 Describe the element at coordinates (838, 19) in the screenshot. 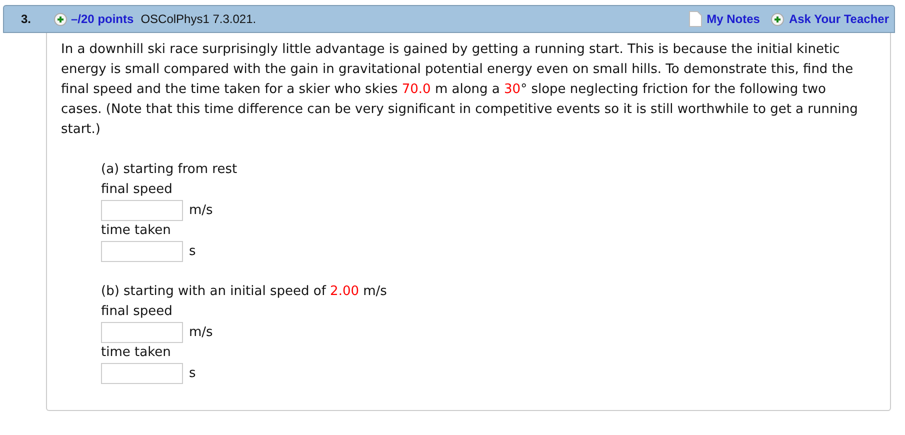

I see `ask-teacher-link: Ask Your Teacher` at that location.